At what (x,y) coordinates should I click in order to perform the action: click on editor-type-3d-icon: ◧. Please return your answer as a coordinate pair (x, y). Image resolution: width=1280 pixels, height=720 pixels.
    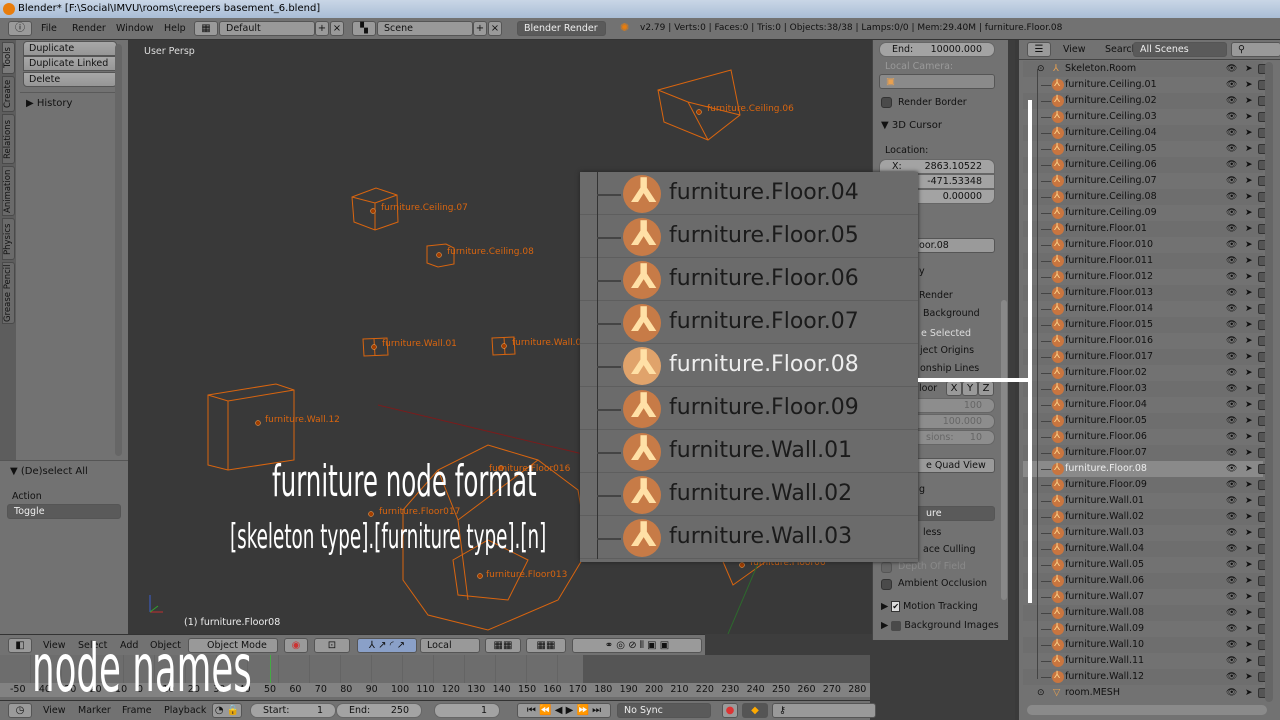
    Looking at the image, I should click on (20, 645).